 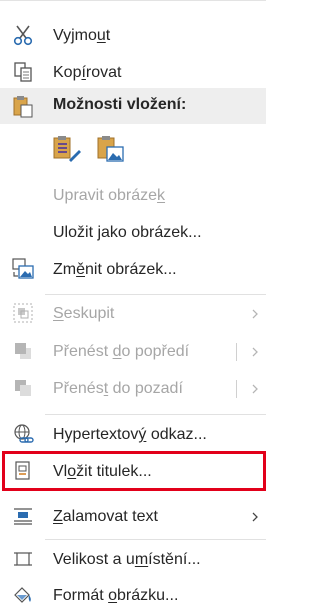 I want to click on send-backward-icon, so click(x=23, y=388).